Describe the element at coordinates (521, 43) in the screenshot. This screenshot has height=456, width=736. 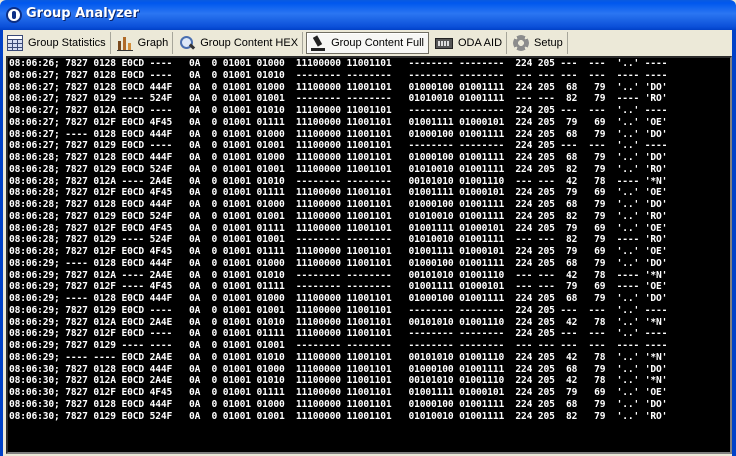
I see `gear-icon` at that location.